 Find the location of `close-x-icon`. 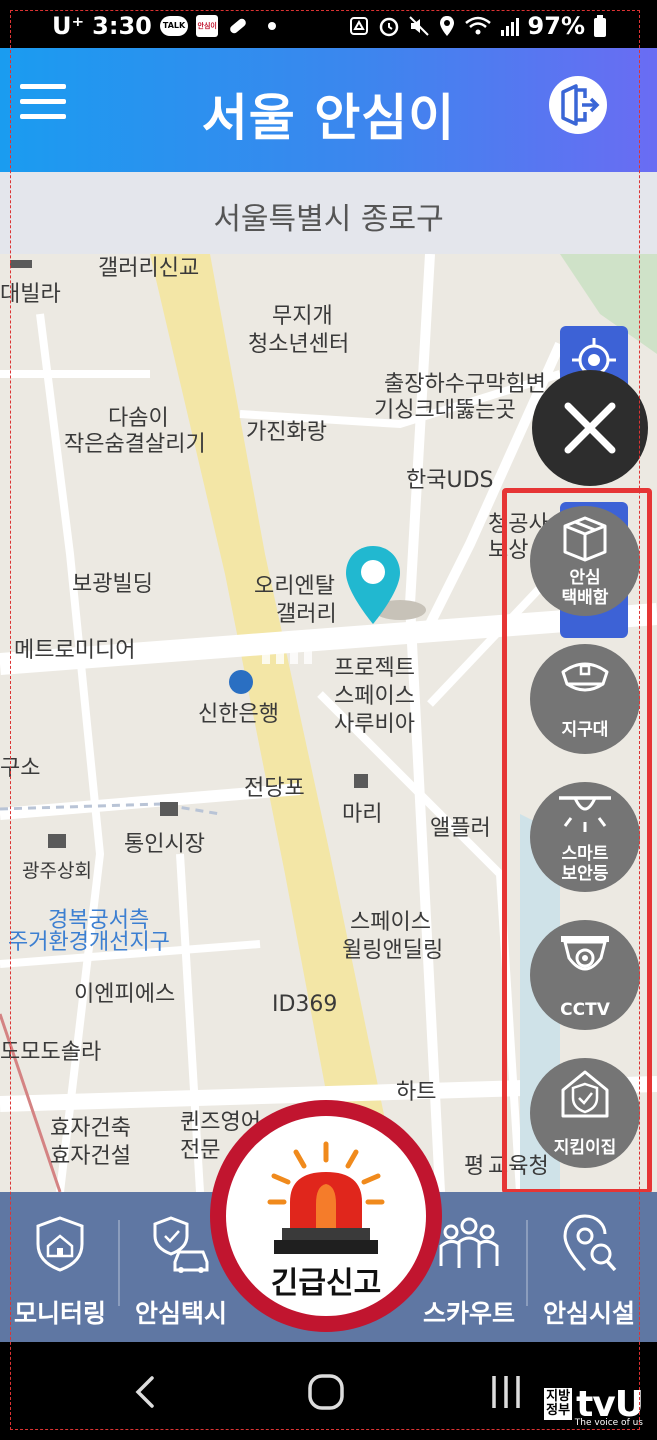

close-x-icon is located at coordinates (590, 428).